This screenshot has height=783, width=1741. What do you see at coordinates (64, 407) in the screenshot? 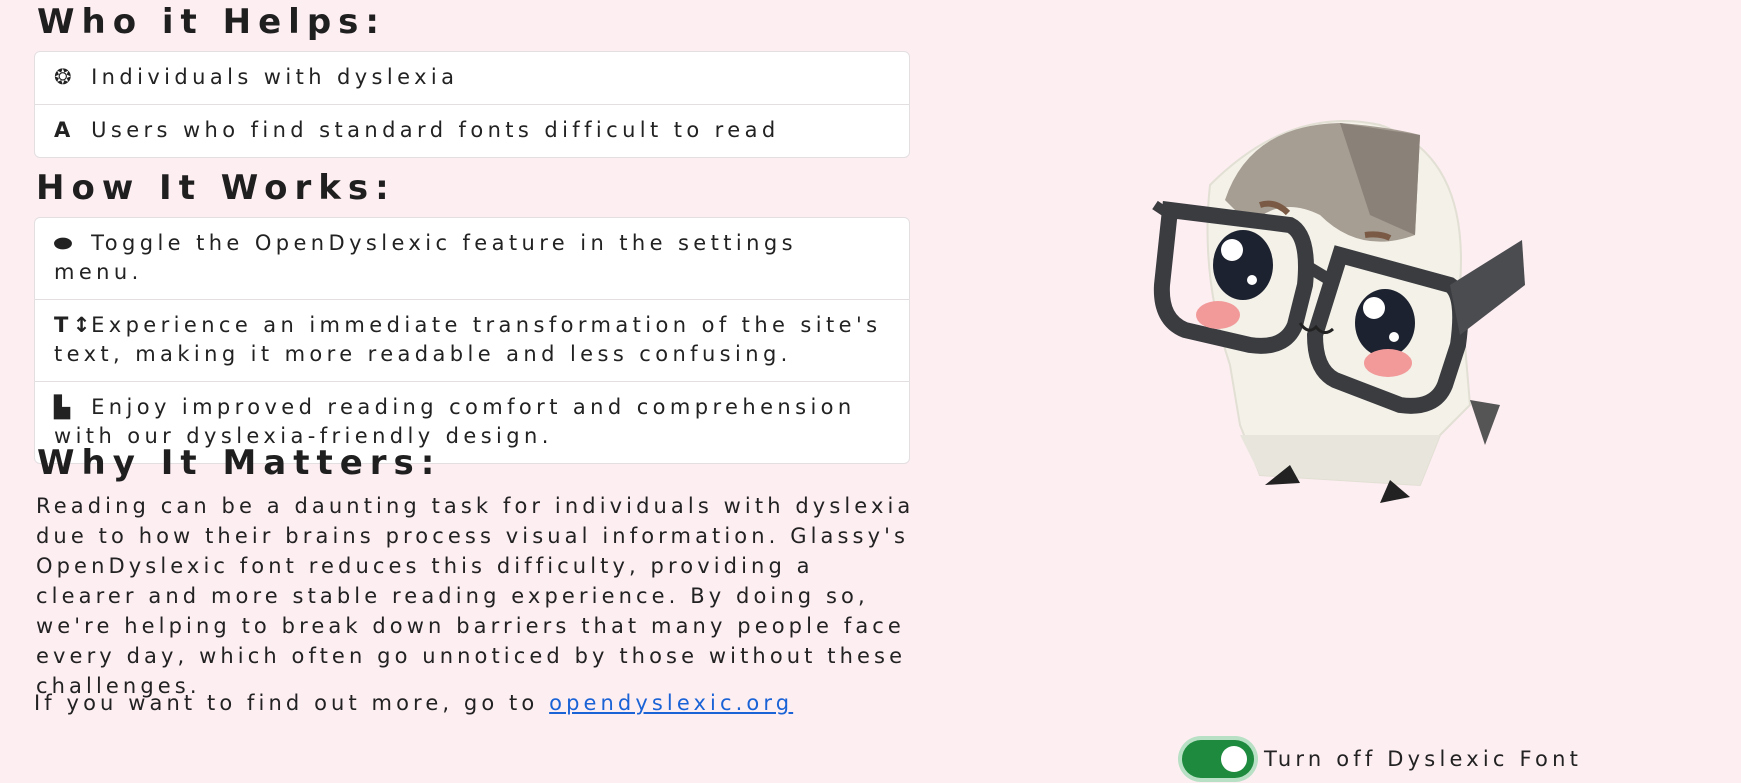
I see `book-reader-icon: ▙` at bounding box center [64, 407].